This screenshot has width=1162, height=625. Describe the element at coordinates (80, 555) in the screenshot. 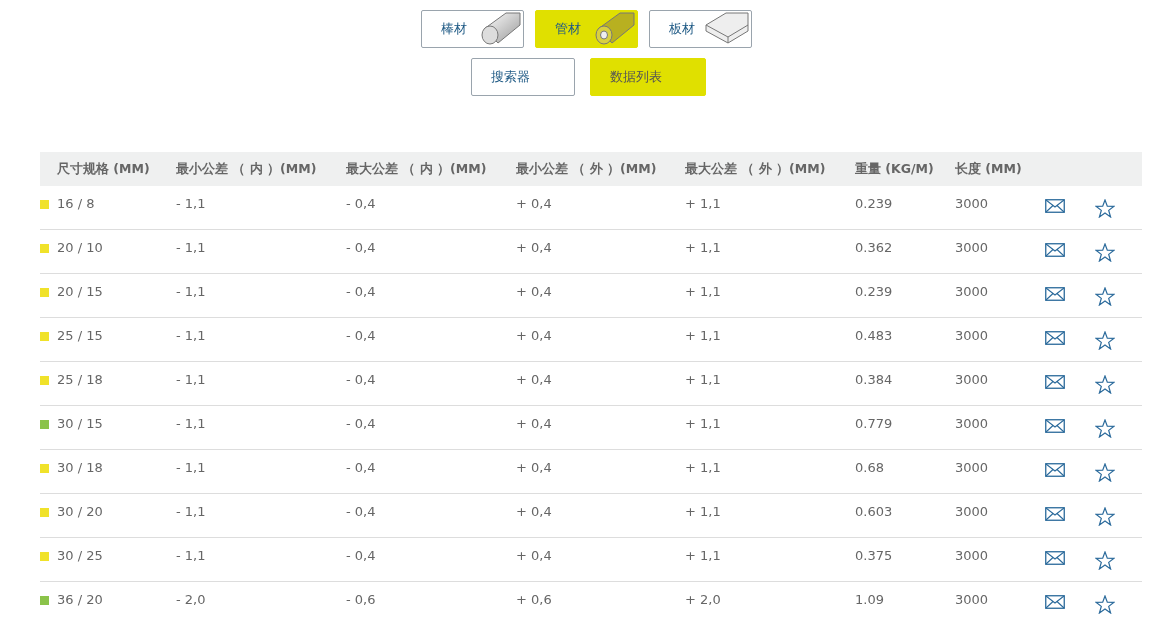

I see `table-cell-text: 30 / 25` at that location.